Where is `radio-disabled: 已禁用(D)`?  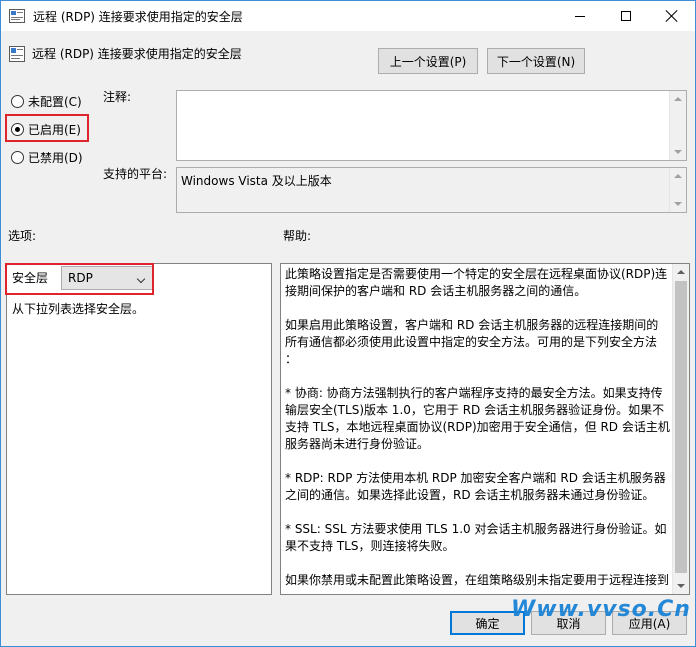
radio-disabled: 已禁用(D) is located at coordinates (47, 157).